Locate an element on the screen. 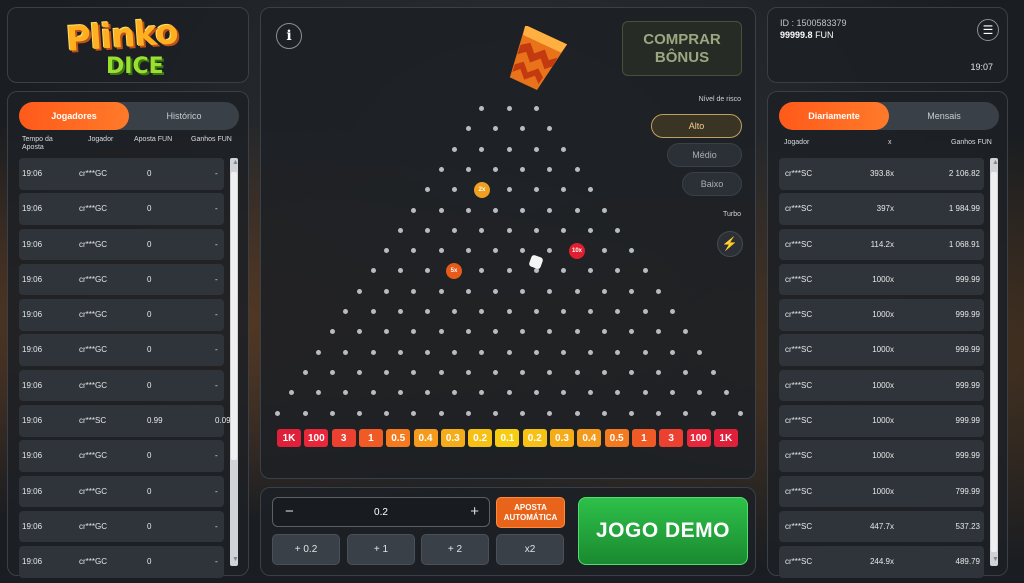 The width and height of the screenshot is (1024, 583). increase-bet-button: + is located at coordinates (474, 511).